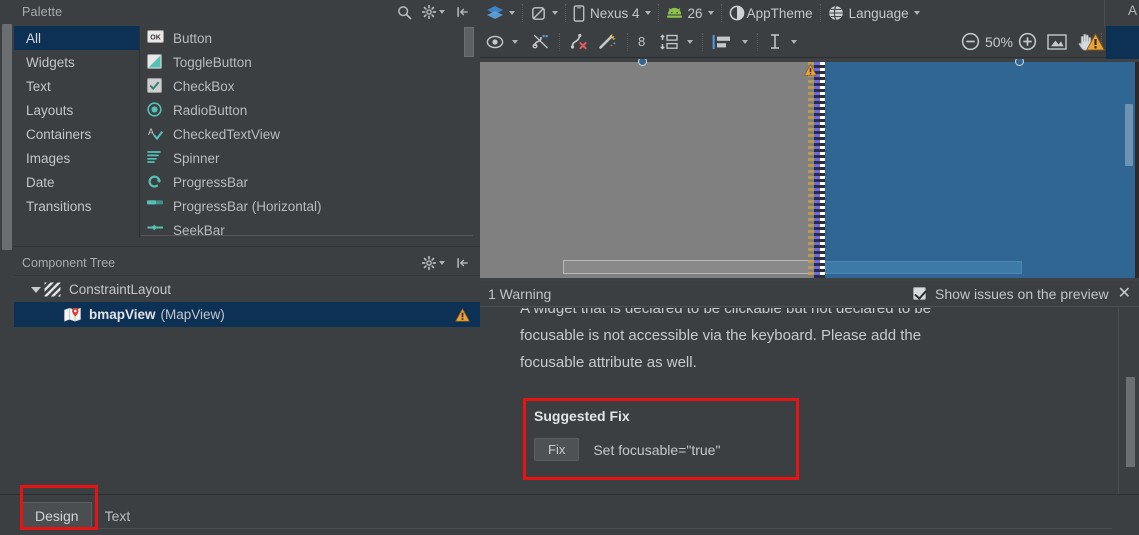 The image size is (1139, 535). Describe the element at coordinates (157, 206) in the screenshot. I see `progressbar-horizontal-icon` at that location.